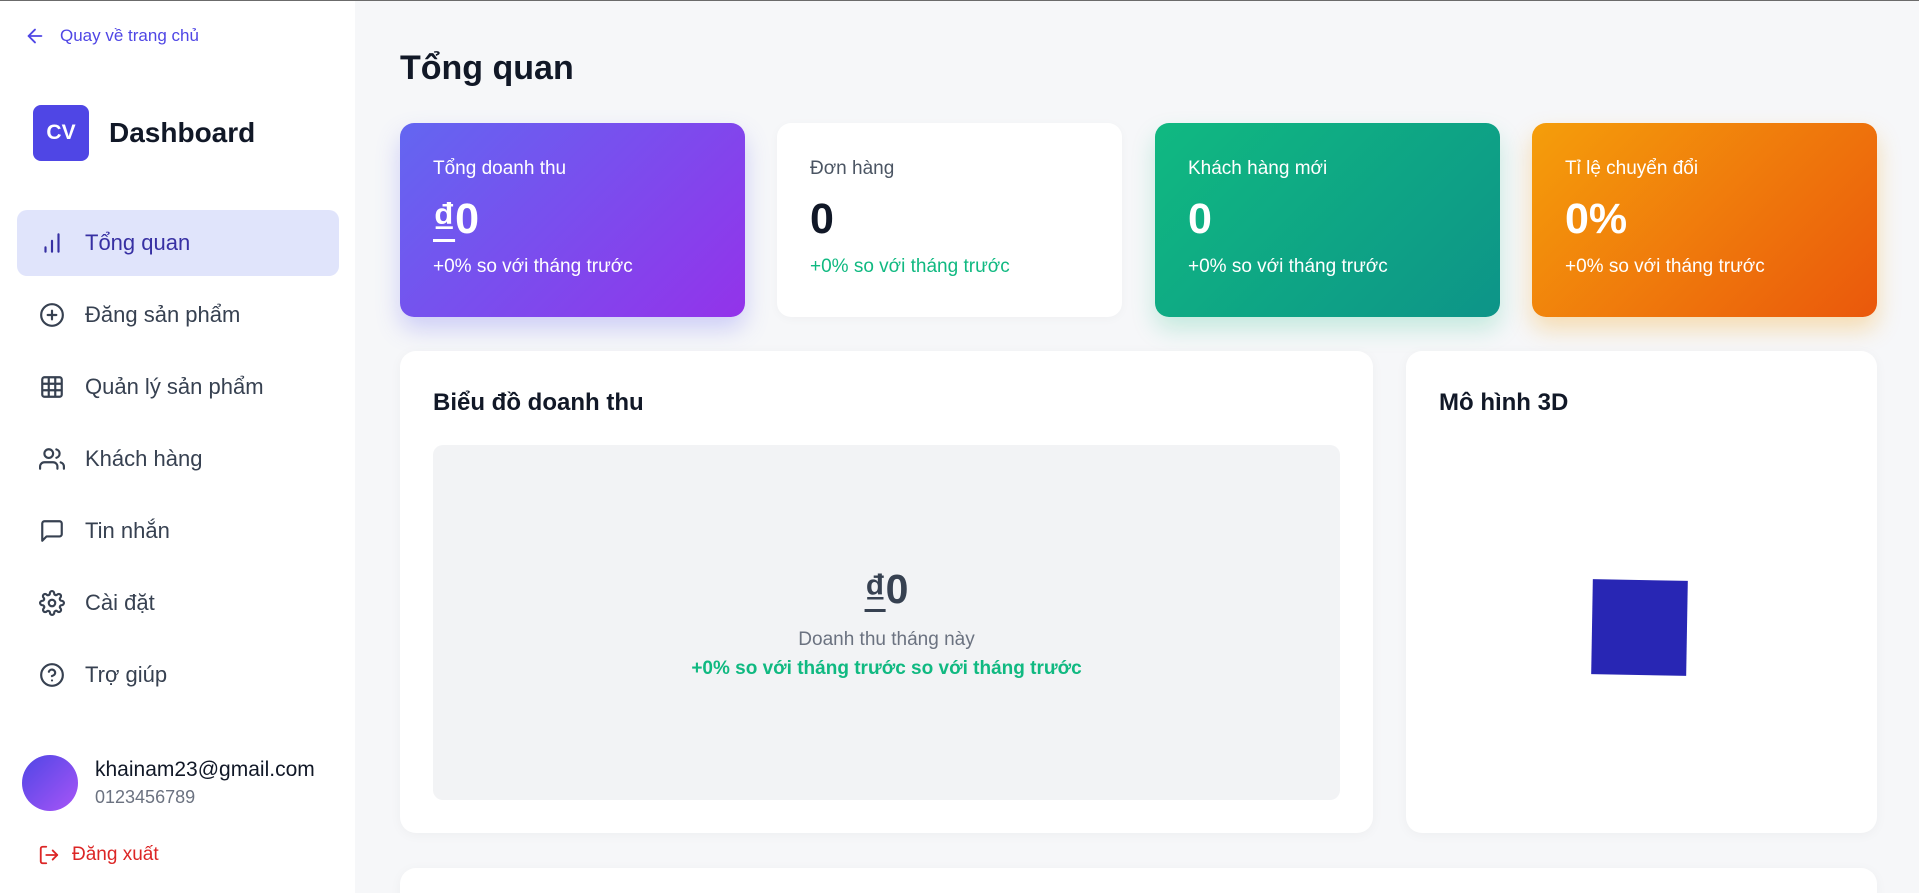  I want to click on model-3d-cube, so click(1639, 627).